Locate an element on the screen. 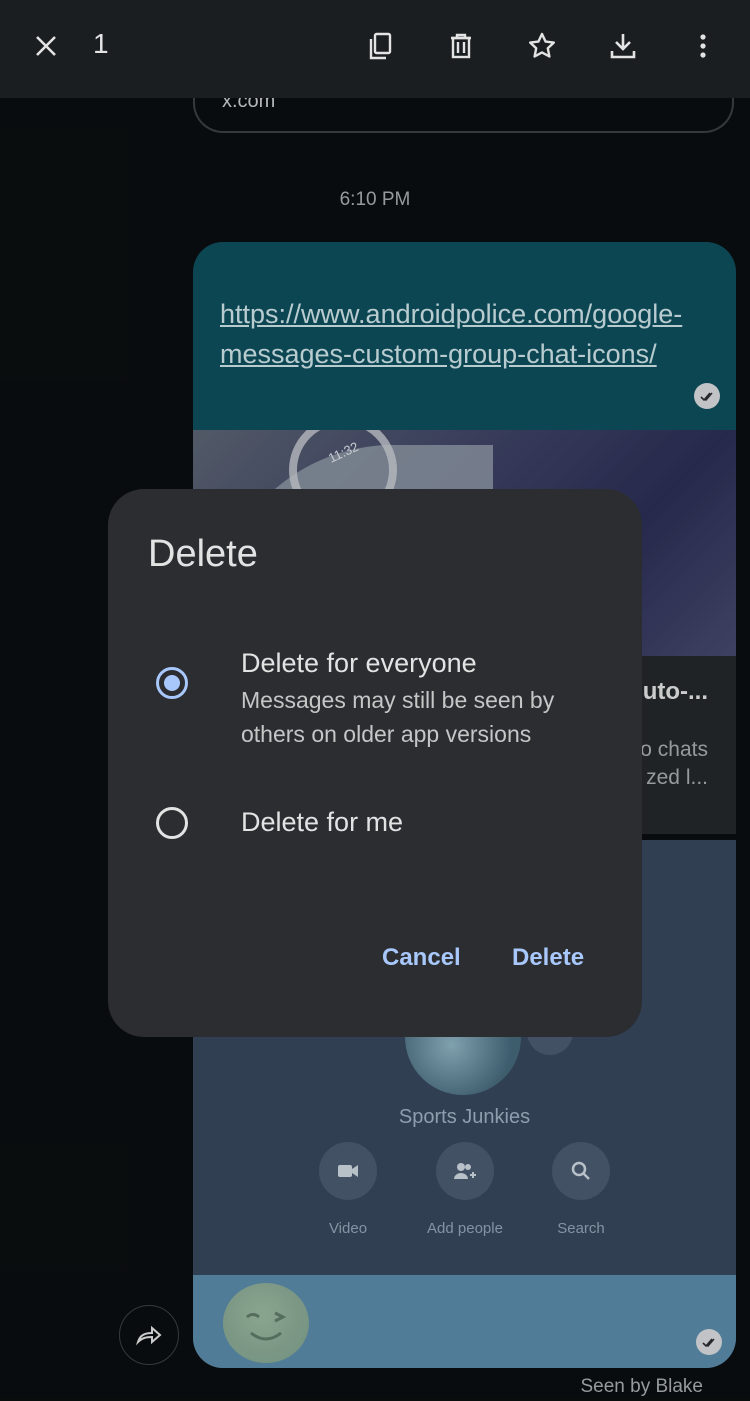  star-button is located at coordinates (542, 46).